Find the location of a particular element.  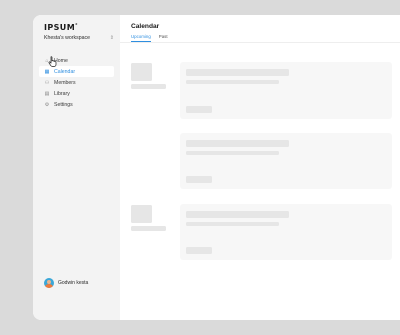

avatar is located at coordinates (49, 283).